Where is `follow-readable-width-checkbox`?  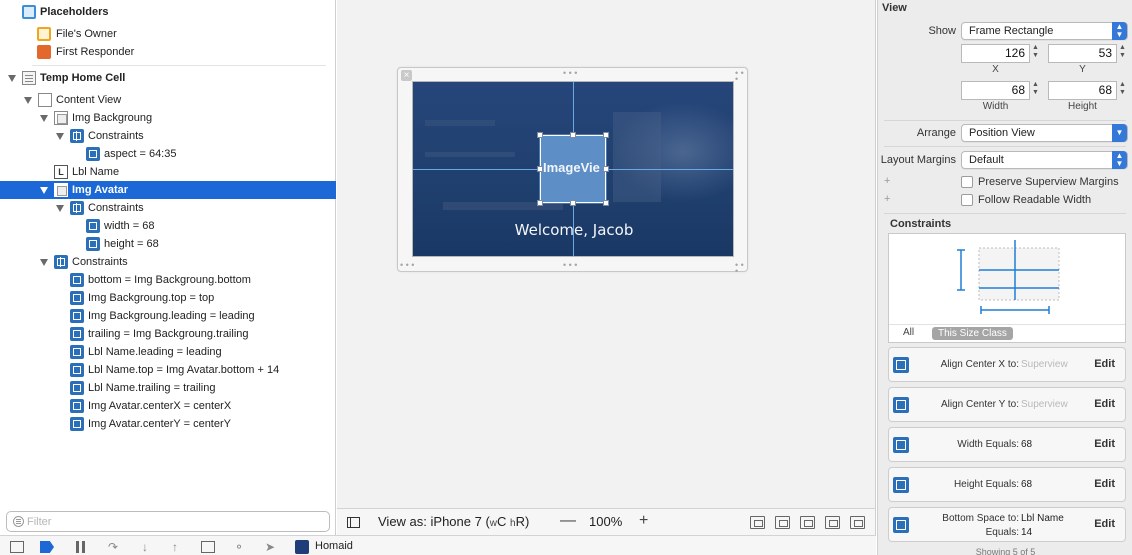 follow-readable-width-checkbox is located at coordinates (967, 200).